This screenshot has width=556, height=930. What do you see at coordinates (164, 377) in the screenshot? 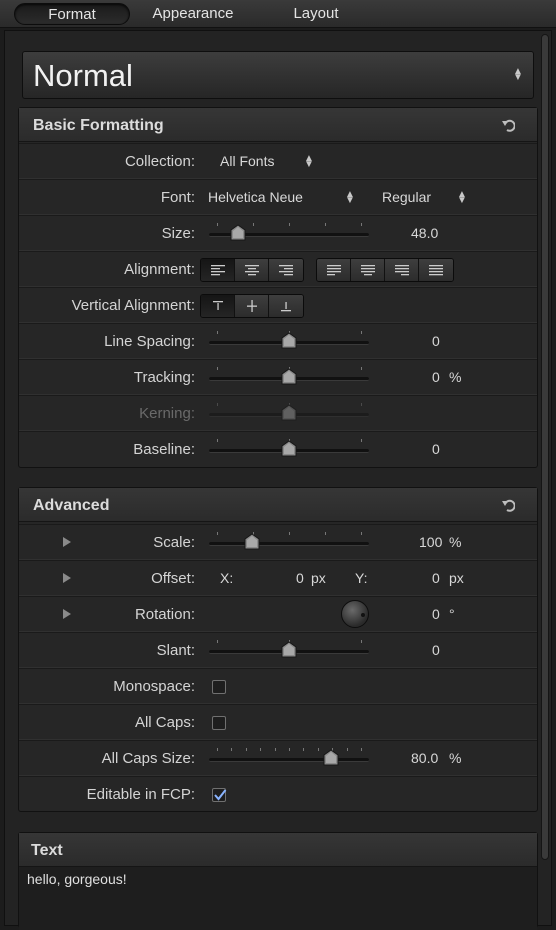
I see `tracking-label: Tracking:` at bounding box center [164, 377].